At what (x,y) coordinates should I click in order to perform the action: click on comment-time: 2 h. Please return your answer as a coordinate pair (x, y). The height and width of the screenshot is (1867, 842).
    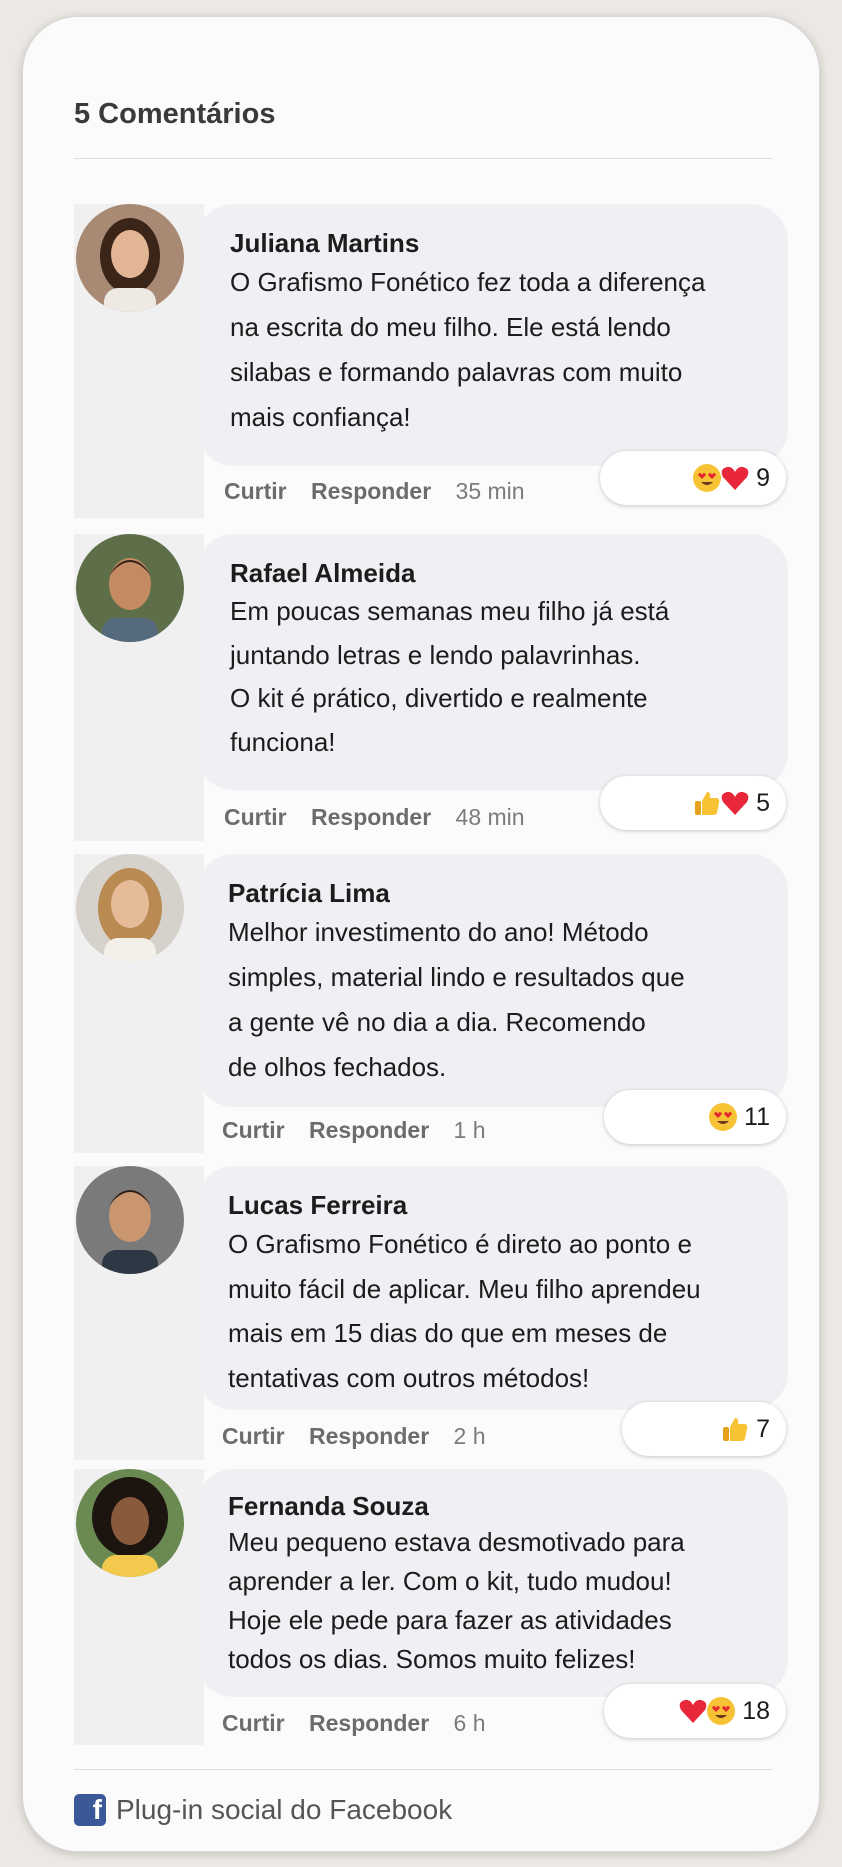
    Looking at the image, I should click on (469, 1436).